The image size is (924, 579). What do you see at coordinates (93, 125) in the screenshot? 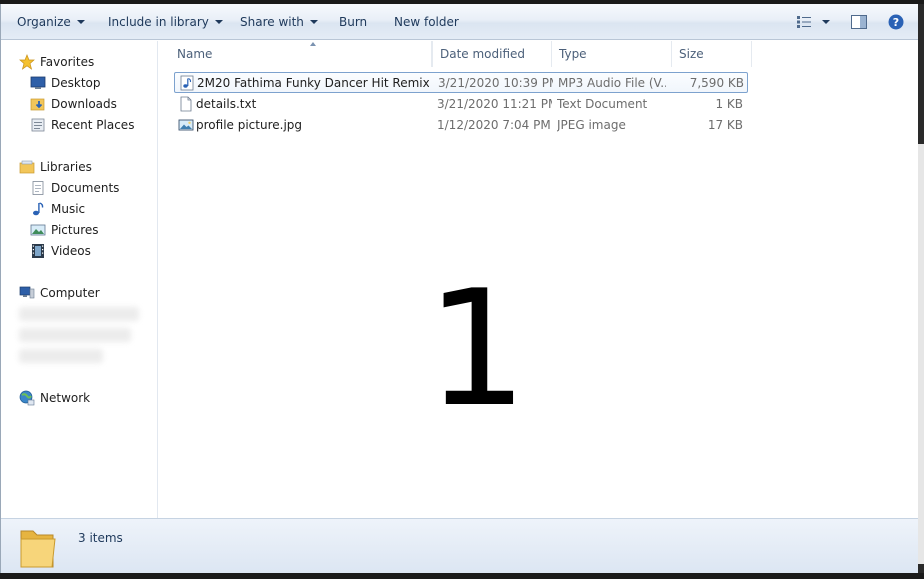
I see `nav-item-recent-places-label: Recent Places` at bounding box center [93, 125].